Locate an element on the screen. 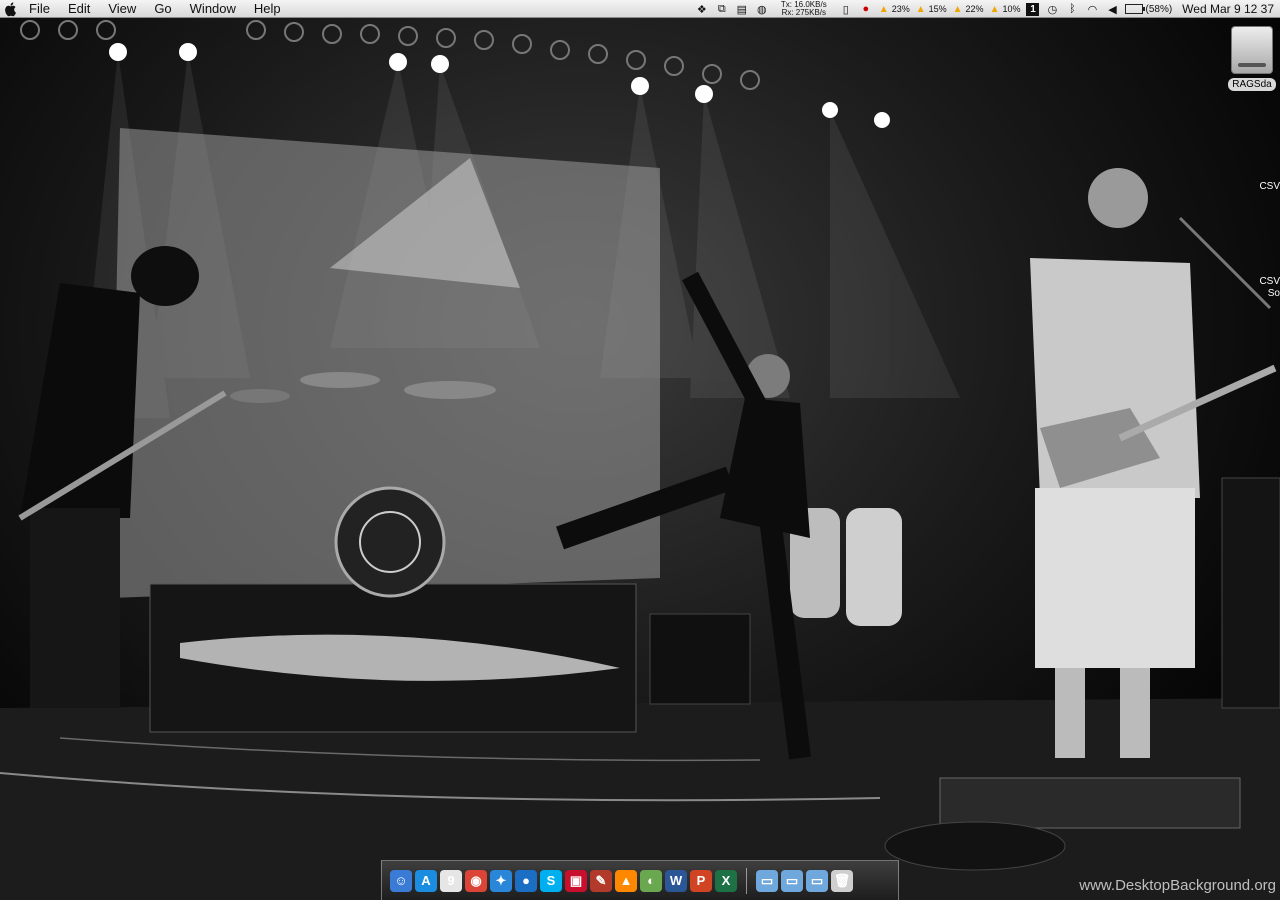  messages-icon: ● is located at coordinates (526, 880).